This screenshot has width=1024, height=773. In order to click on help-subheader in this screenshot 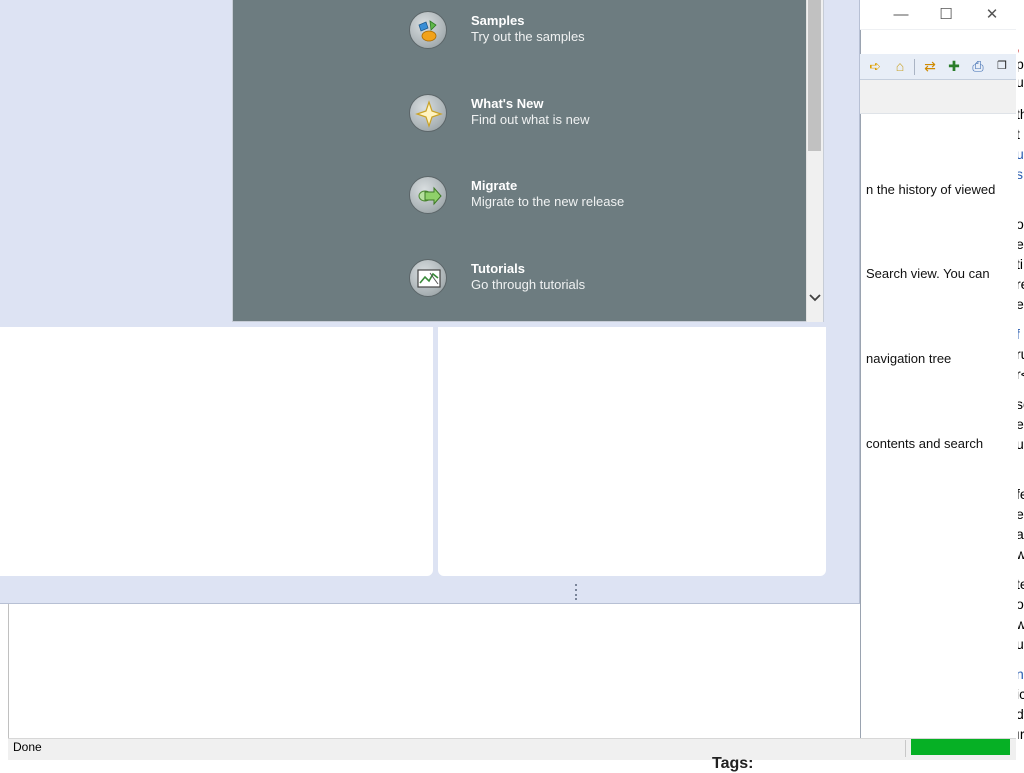, I will do `click(938, 97)`.